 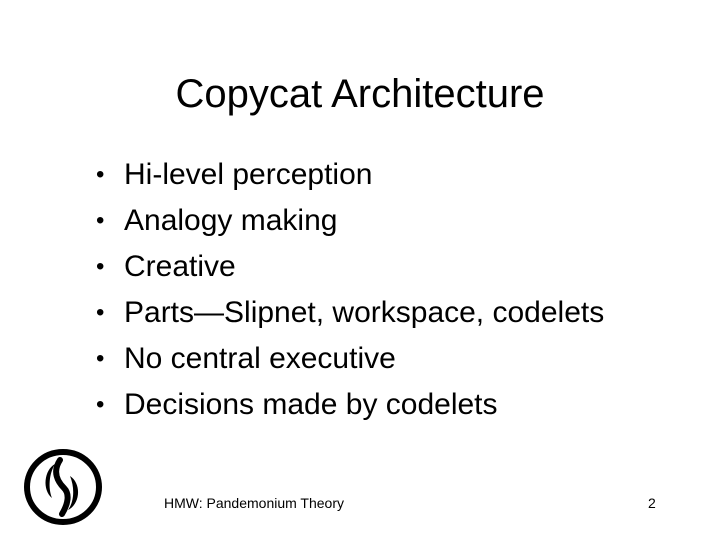 What do you see at coordinates (231, 220) in the screenshot?
I see `bullet-text: Analogy making` at bounding box center [231, 220].